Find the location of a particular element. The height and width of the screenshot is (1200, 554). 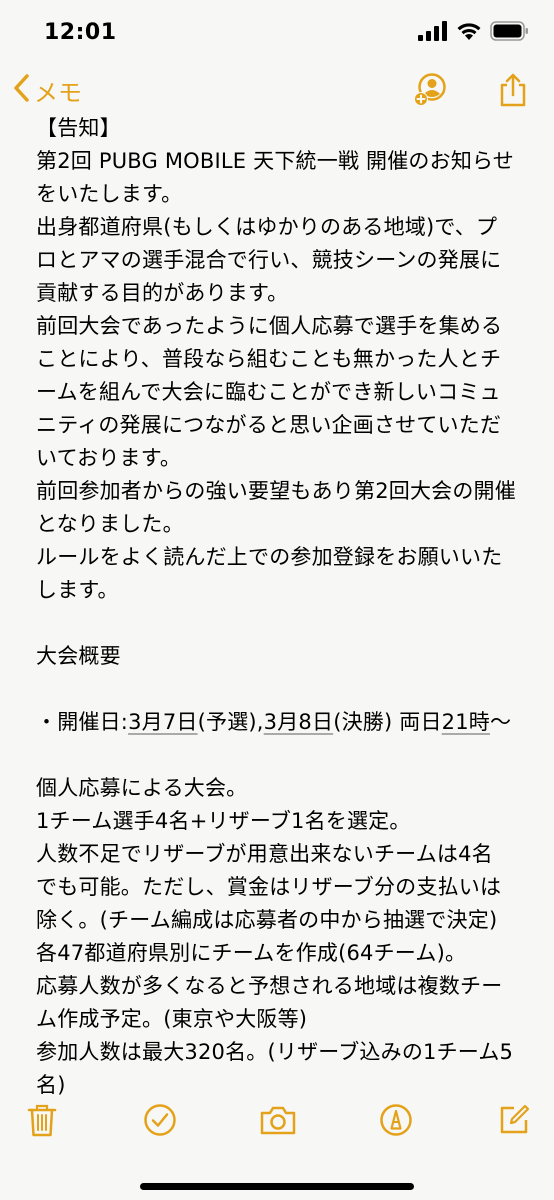

back-label: メモ is located at coordinates (58, 92).